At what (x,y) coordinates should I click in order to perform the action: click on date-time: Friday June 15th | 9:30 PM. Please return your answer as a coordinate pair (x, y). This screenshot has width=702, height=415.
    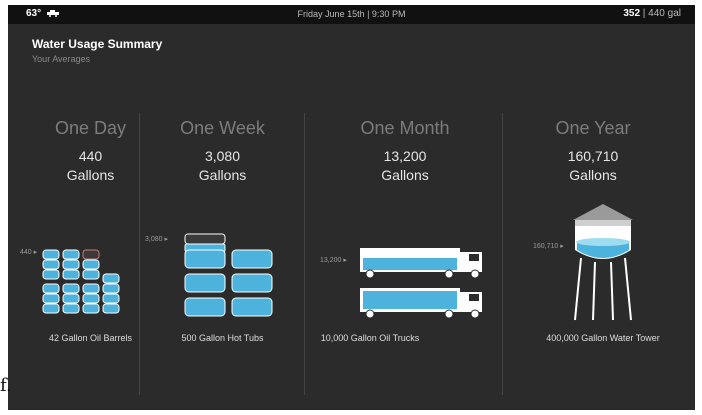
    Looking at the image, I should click on (351, 14).